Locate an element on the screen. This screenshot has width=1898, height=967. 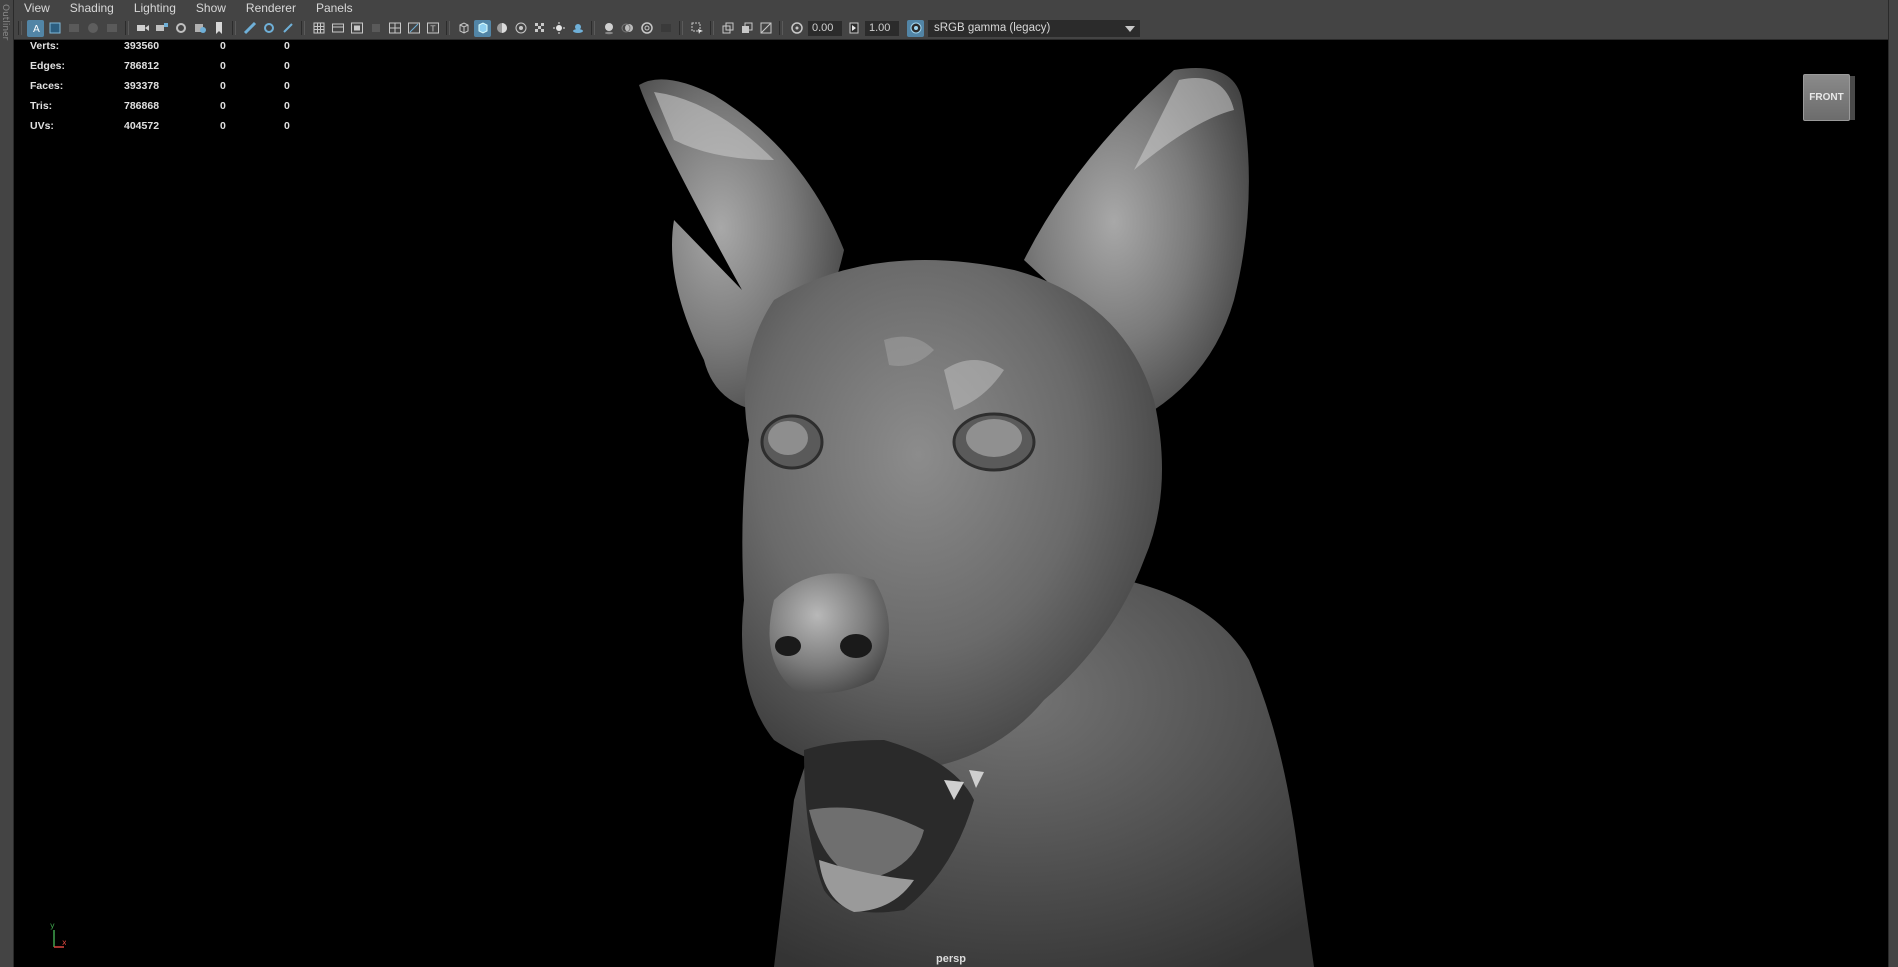
shadow-icon is located at coordinates (577, 28).